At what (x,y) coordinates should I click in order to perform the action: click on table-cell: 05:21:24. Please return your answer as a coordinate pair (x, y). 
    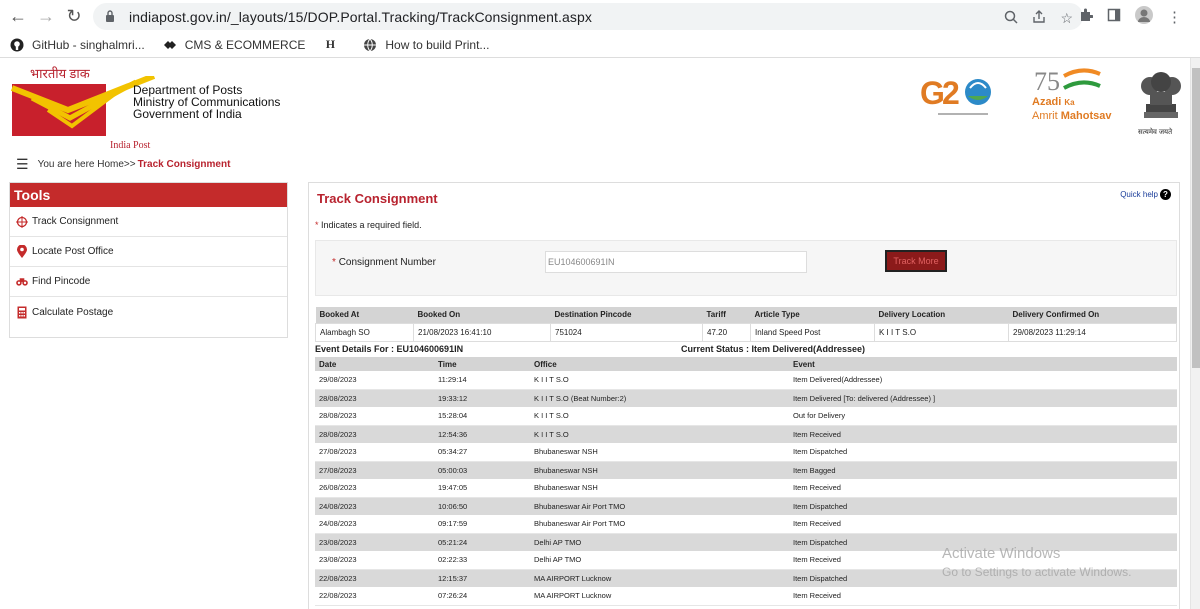
    Looking at the image, I should click on (482, 542).